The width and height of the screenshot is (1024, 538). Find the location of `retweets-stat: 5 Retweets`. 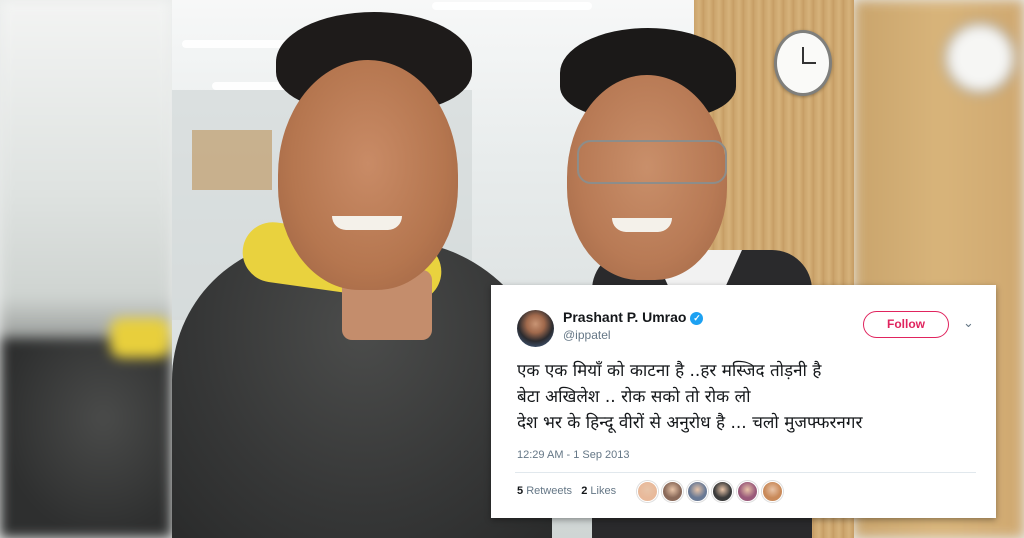

retweets-stat: 5 Retweets is located at coordinates (544, 491).